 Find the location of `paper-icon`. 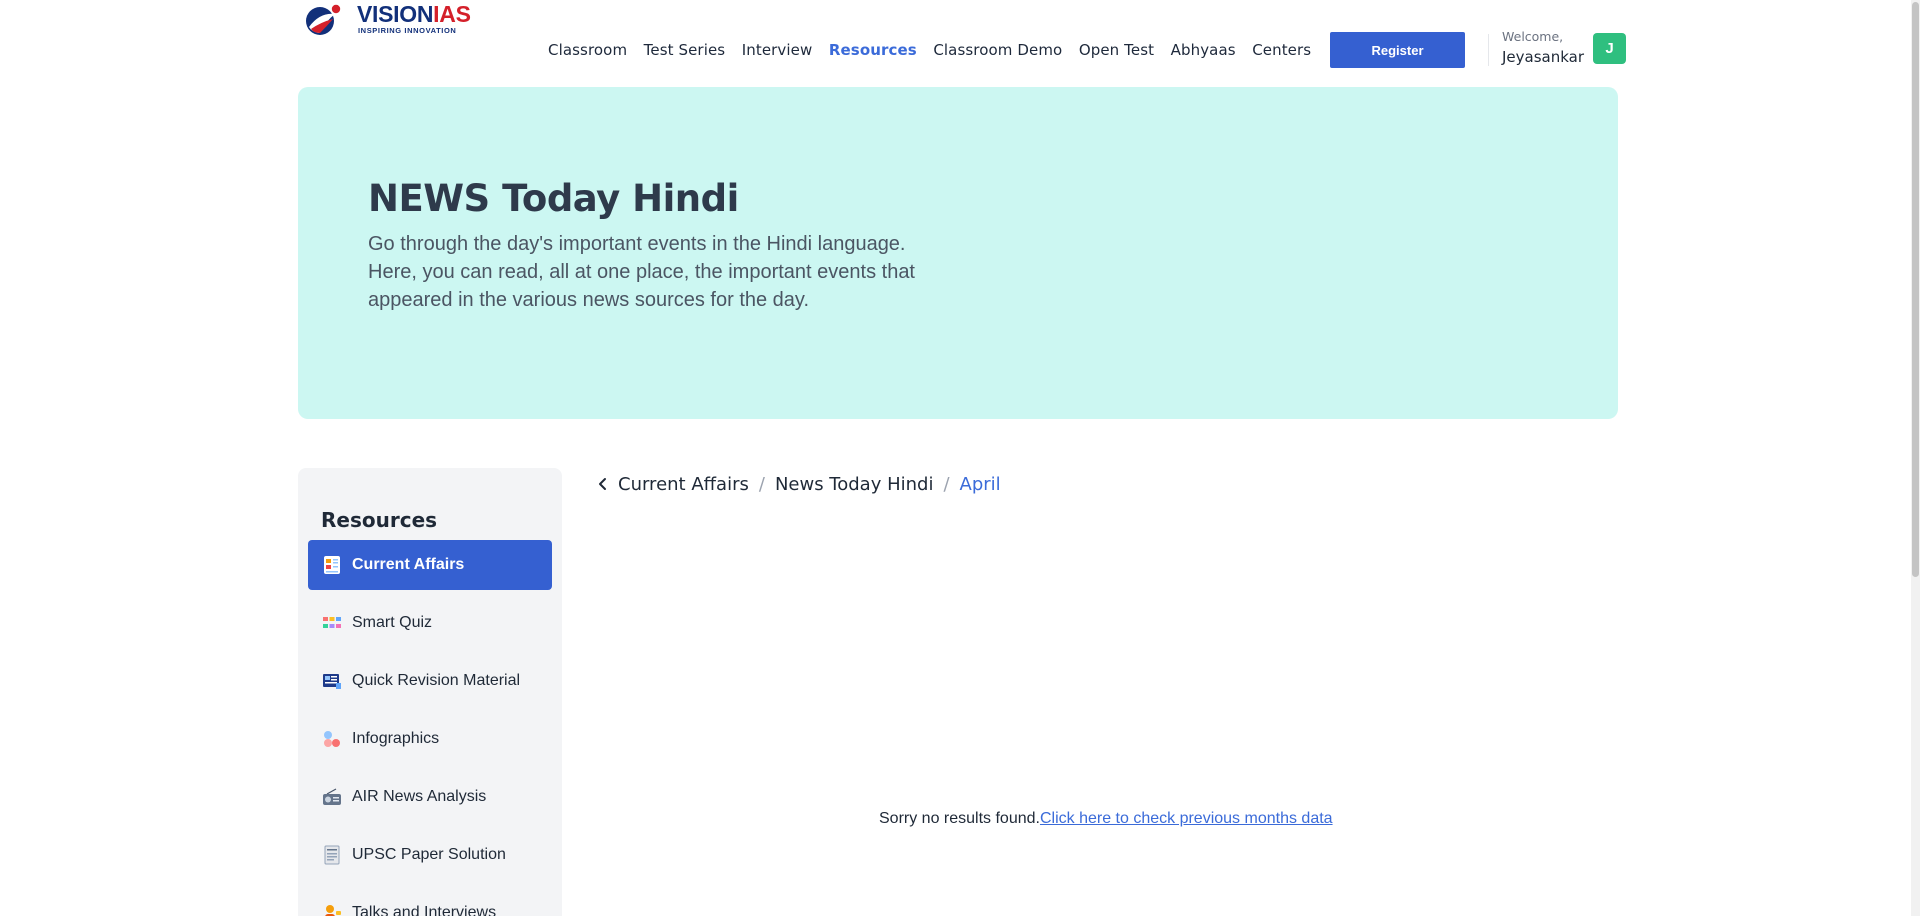

paper-icon is located at coordinates (332, 855).